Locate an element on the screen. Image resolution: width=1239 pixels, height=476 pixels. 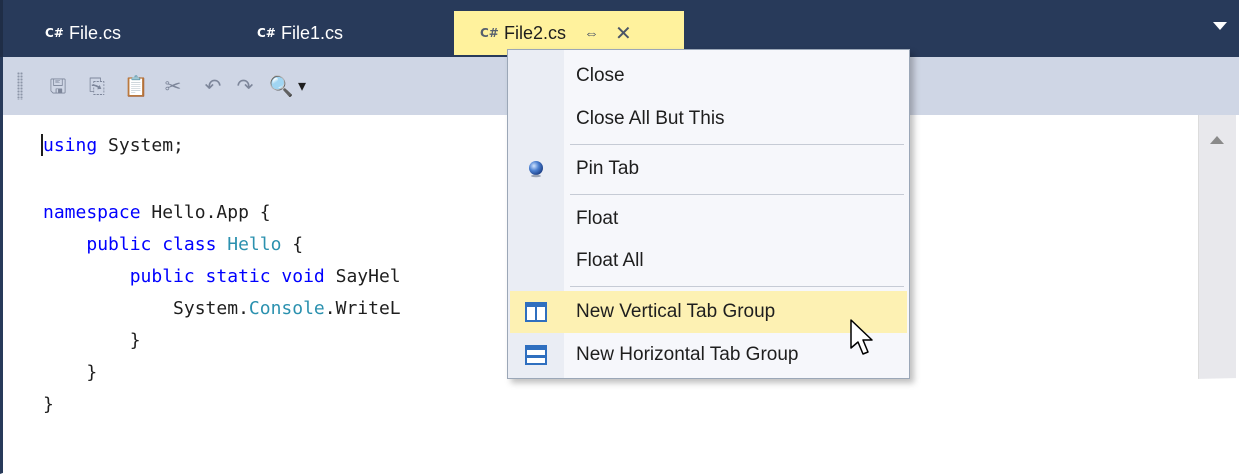
keyword: public class is located at coordinates (151, 244).